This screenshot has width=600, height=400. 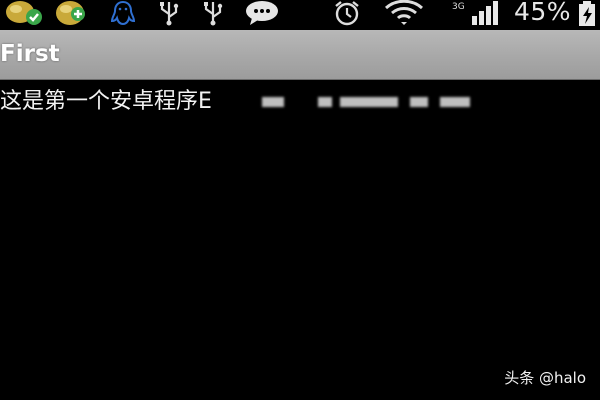 I want to click on app-title: First, so click(x=30, y=54).